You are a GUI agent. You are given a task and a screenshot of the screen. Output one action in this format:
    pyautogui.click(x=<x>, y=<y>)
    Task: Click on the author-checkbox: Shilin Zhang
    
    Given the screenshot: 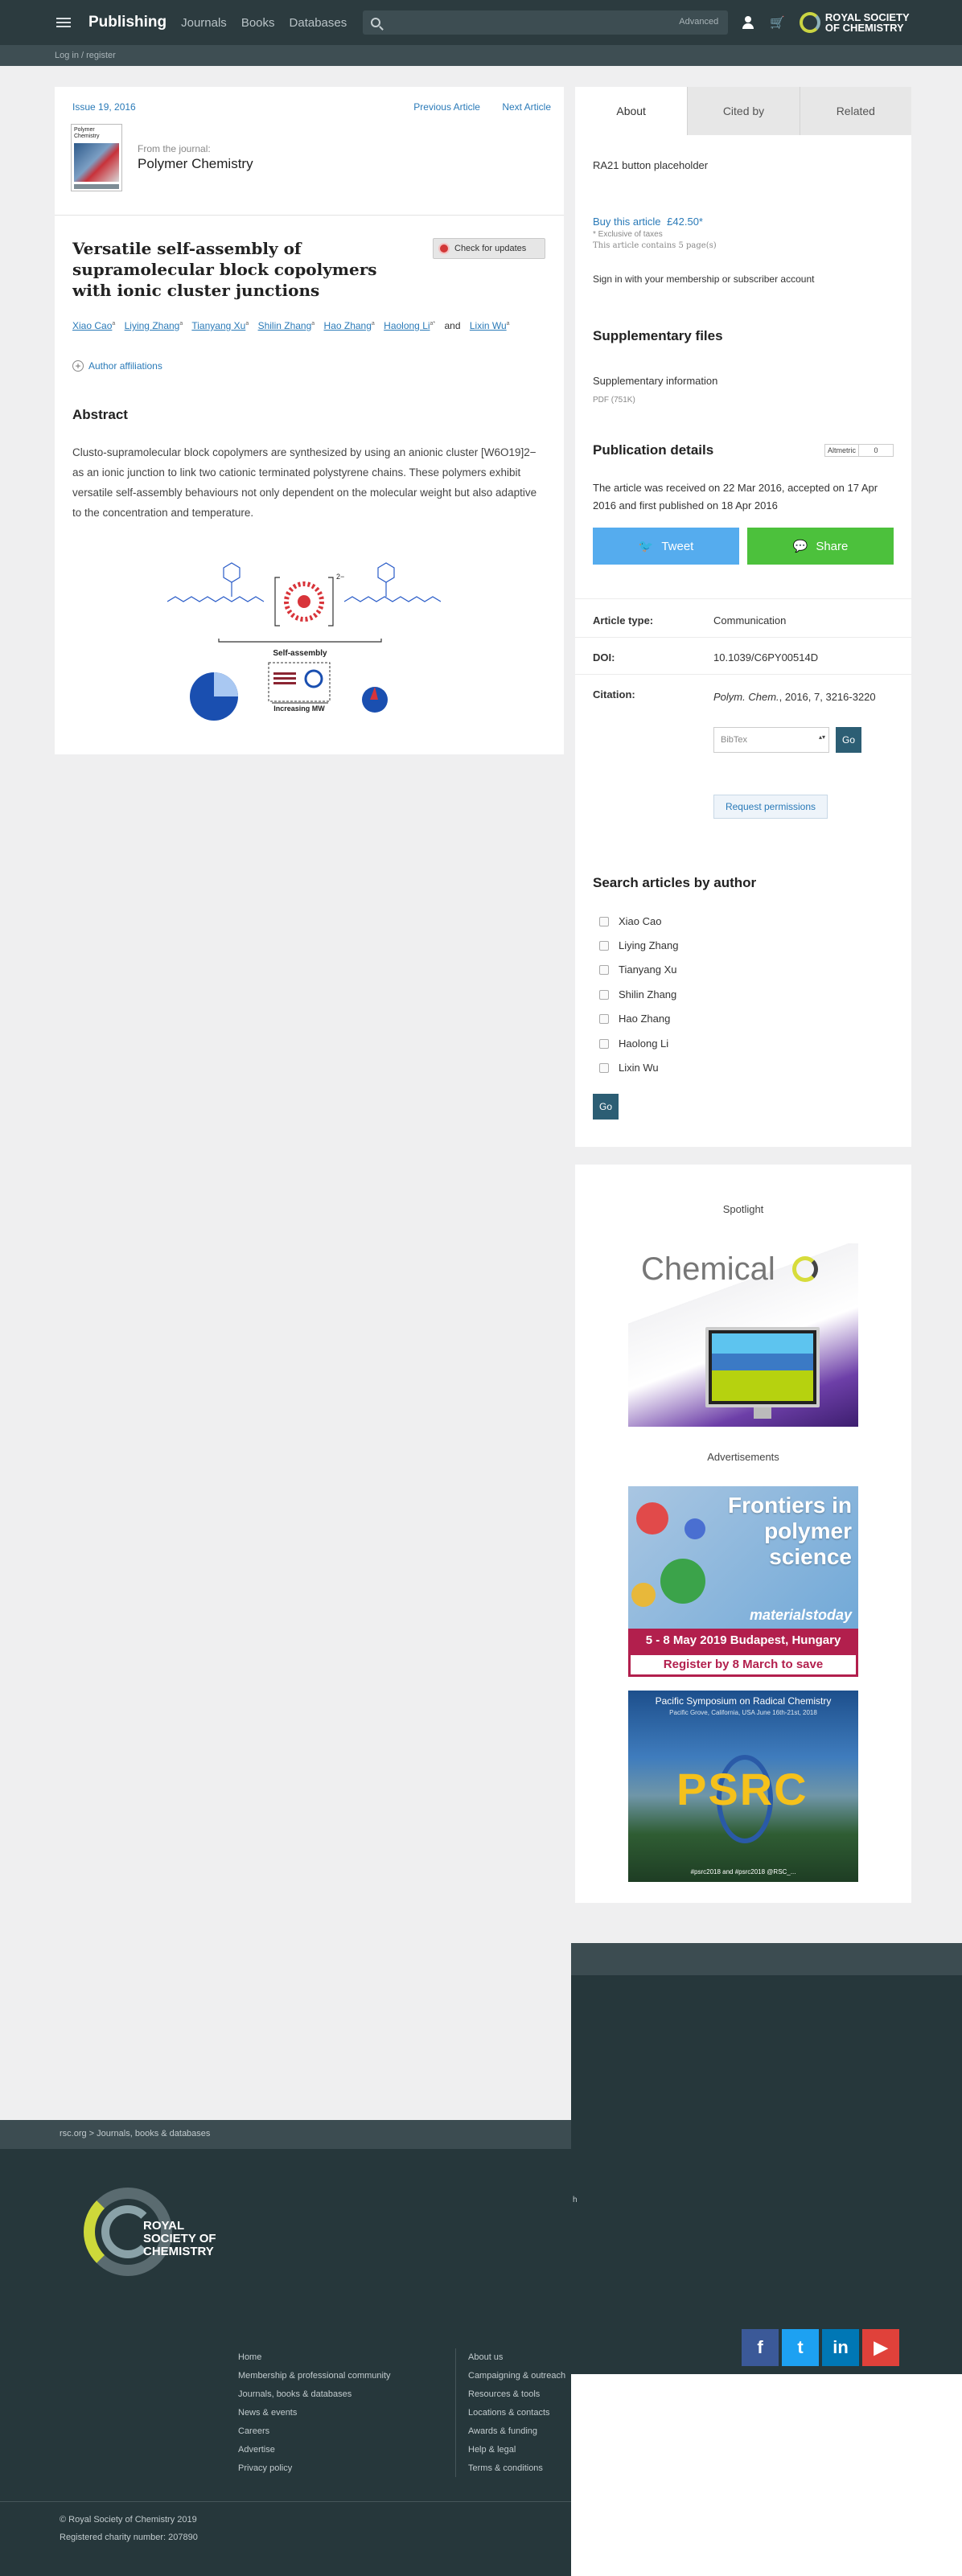 What is the action you would take?
    pyautogui.click(x=637, y=994)
    